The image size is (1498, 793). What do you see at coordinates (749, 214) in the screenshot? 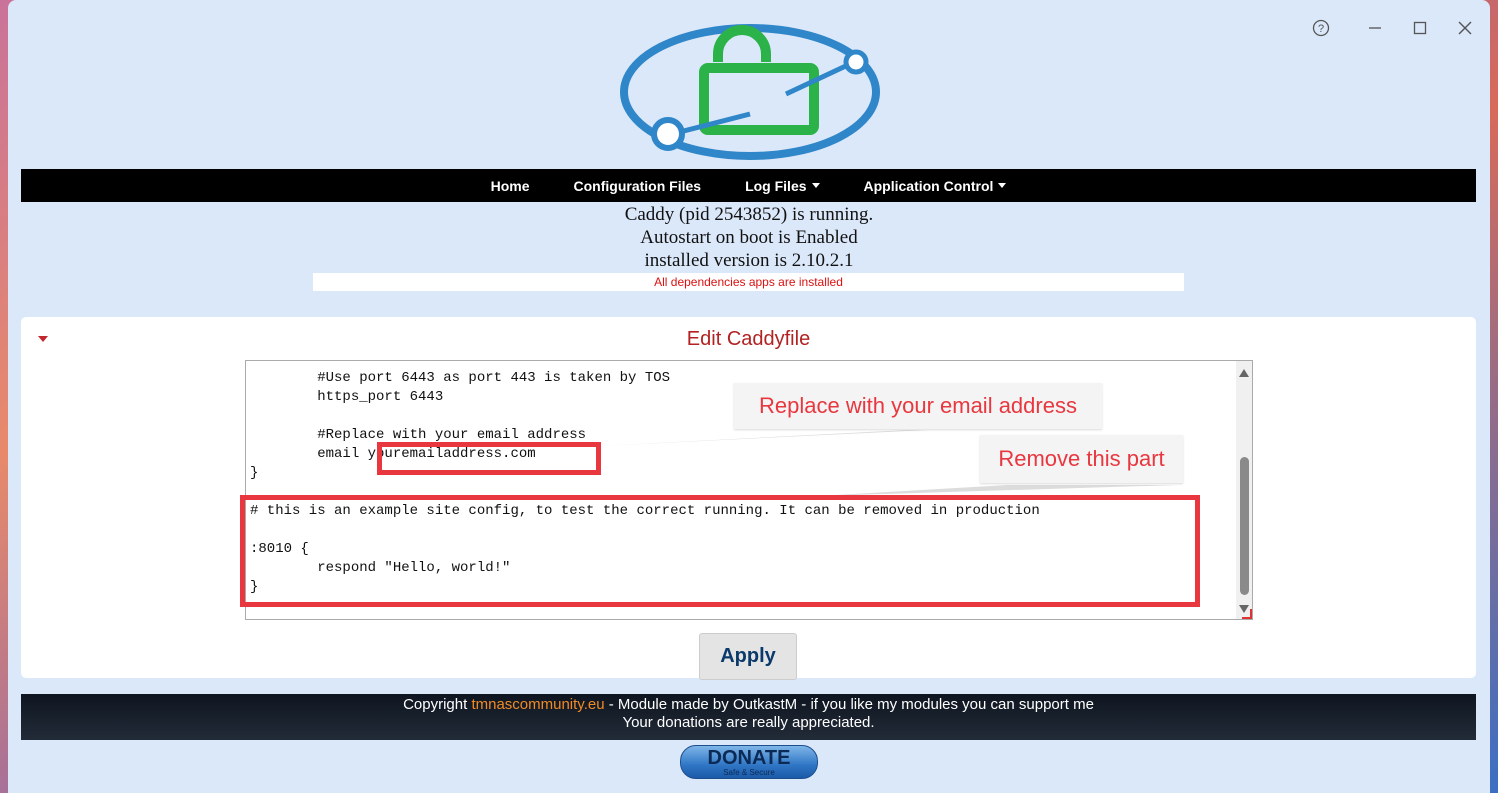
I see `status-running: Caddy (pid 2543852) is running.` at bounding box center [749, 214].